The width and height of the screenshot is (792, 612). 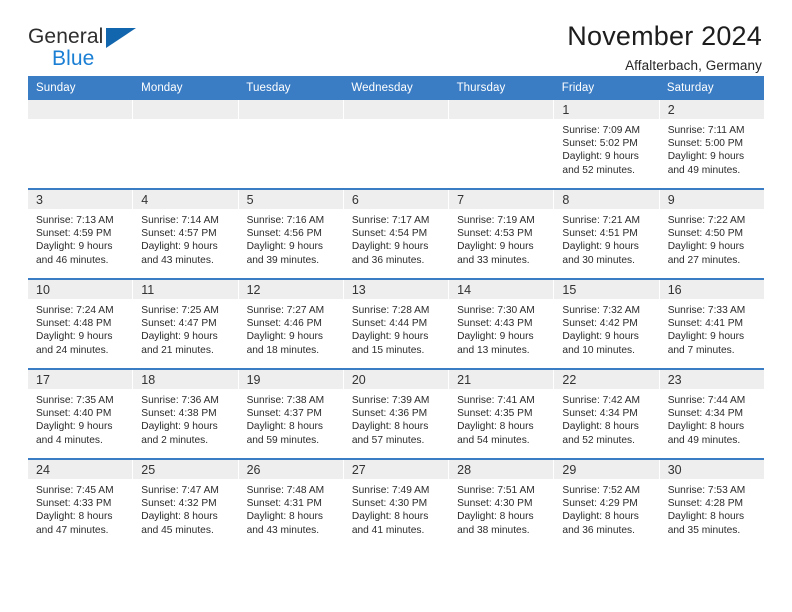 What do you see at coordinates (704, 260) in the screenshot?
I see `daylight-text-line2: and 27 minutes.` at bounding box center [704, 260].